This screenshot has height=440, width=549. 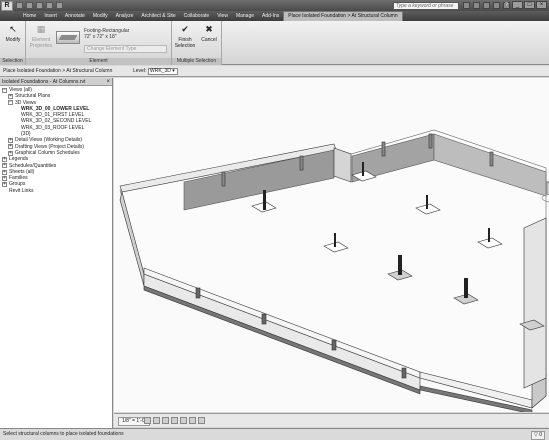 I want to click on tab-collaborate: Collaborate, so click(x=197, y=16).